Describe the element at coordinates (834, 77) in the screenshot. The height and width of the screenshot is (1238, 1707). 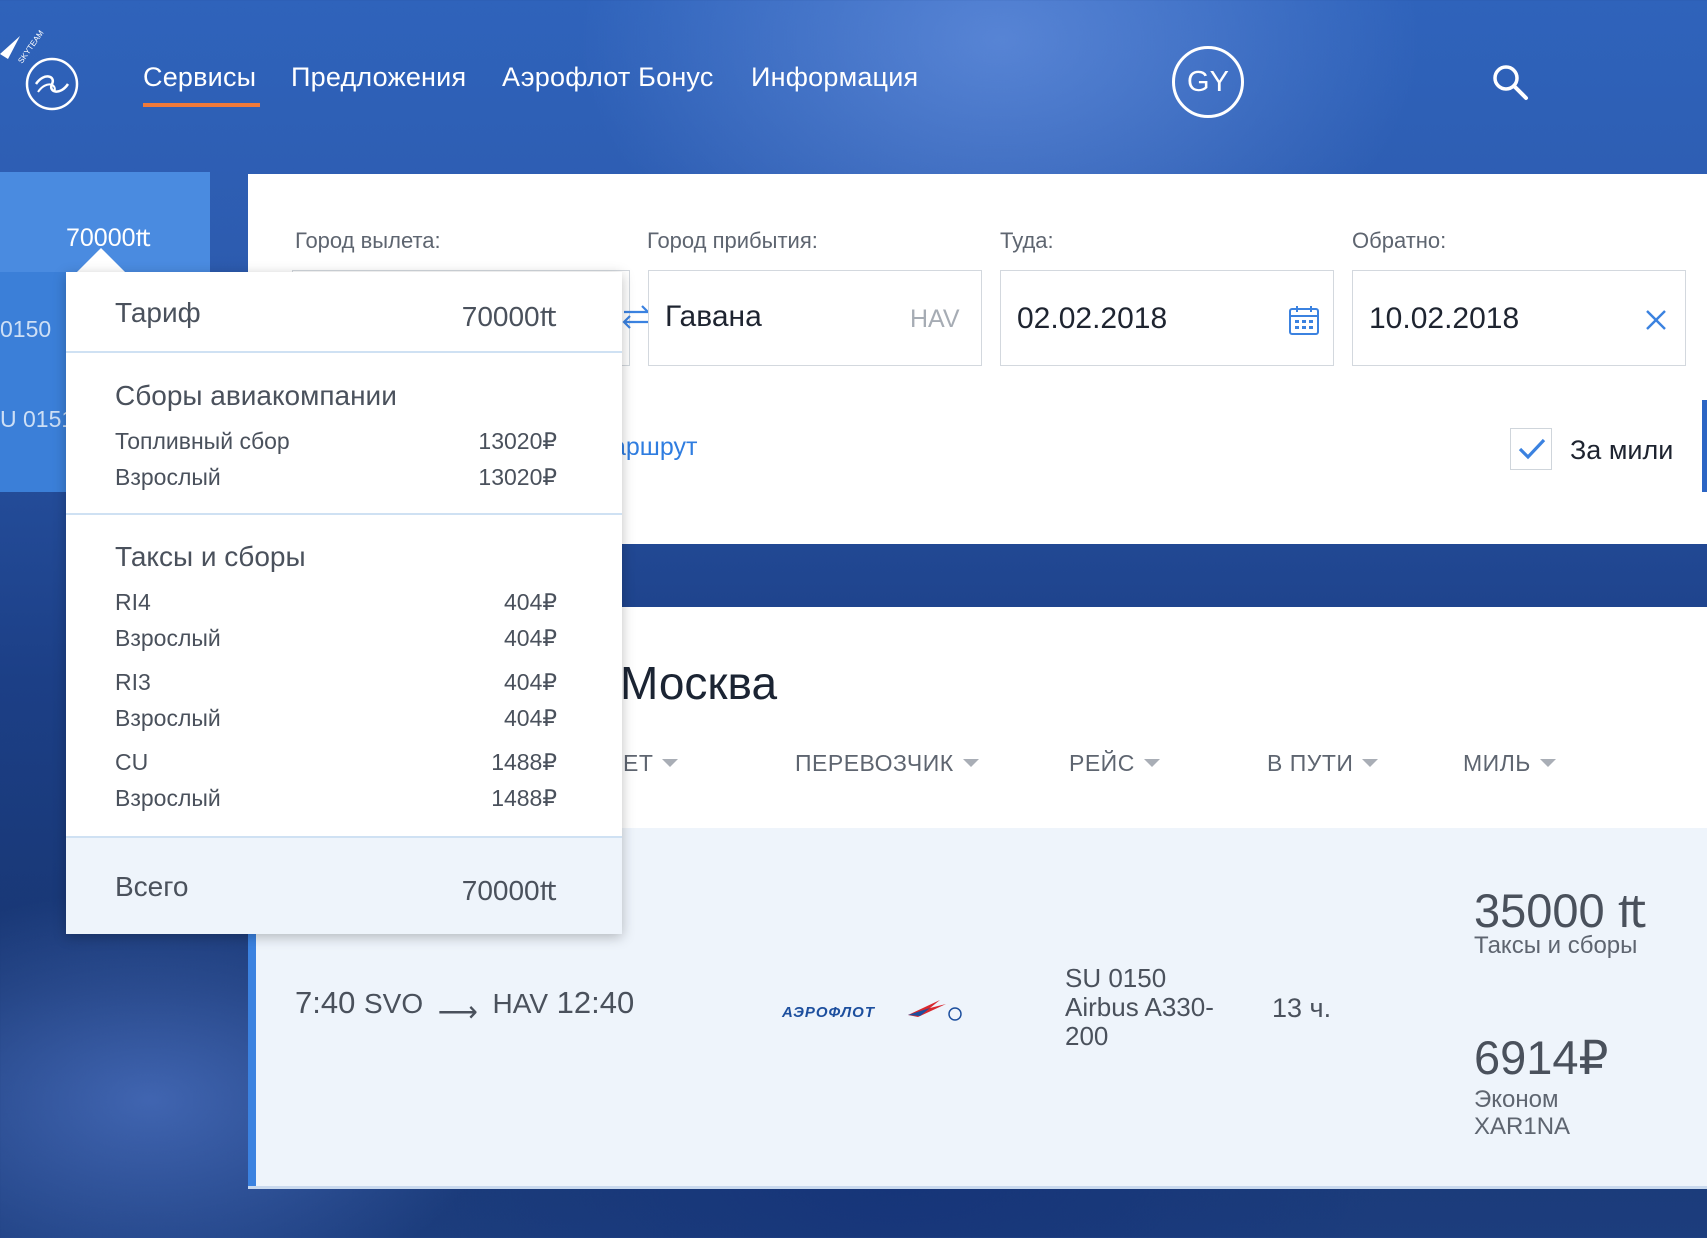
I see `nav-information: Информация` at that location.